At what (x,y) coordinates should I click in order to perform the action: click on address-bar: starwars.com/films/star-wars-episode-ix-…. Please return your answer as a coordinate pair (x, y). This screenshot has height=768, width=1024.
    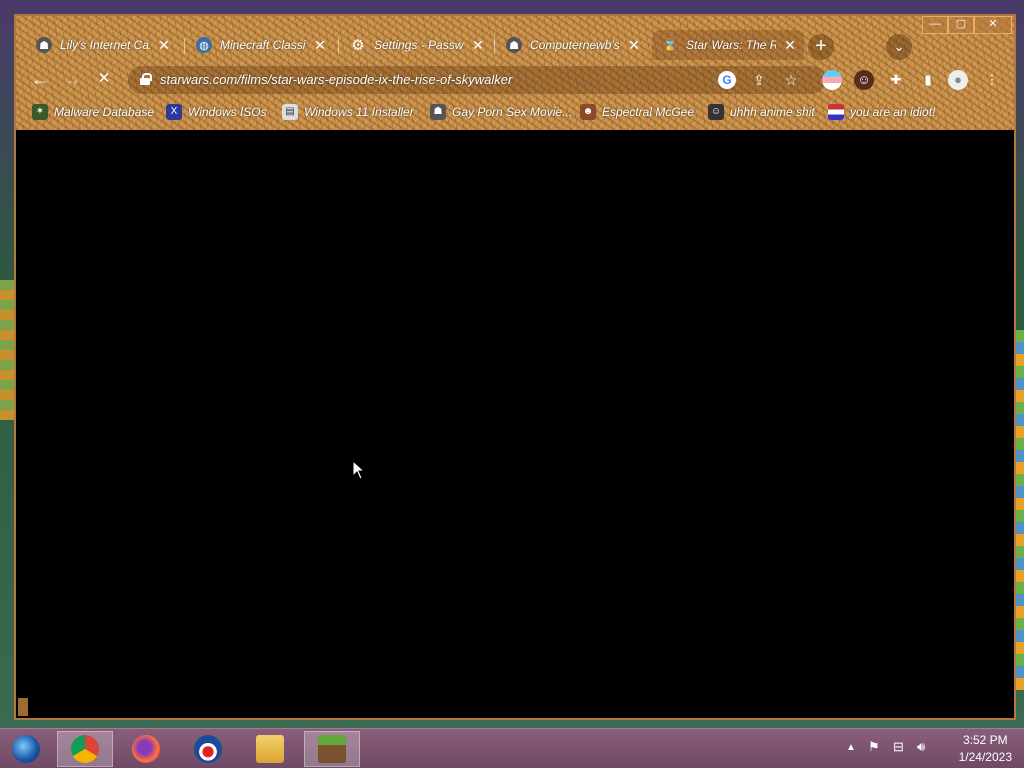
    Looking at the image, I should click on (477, 80).